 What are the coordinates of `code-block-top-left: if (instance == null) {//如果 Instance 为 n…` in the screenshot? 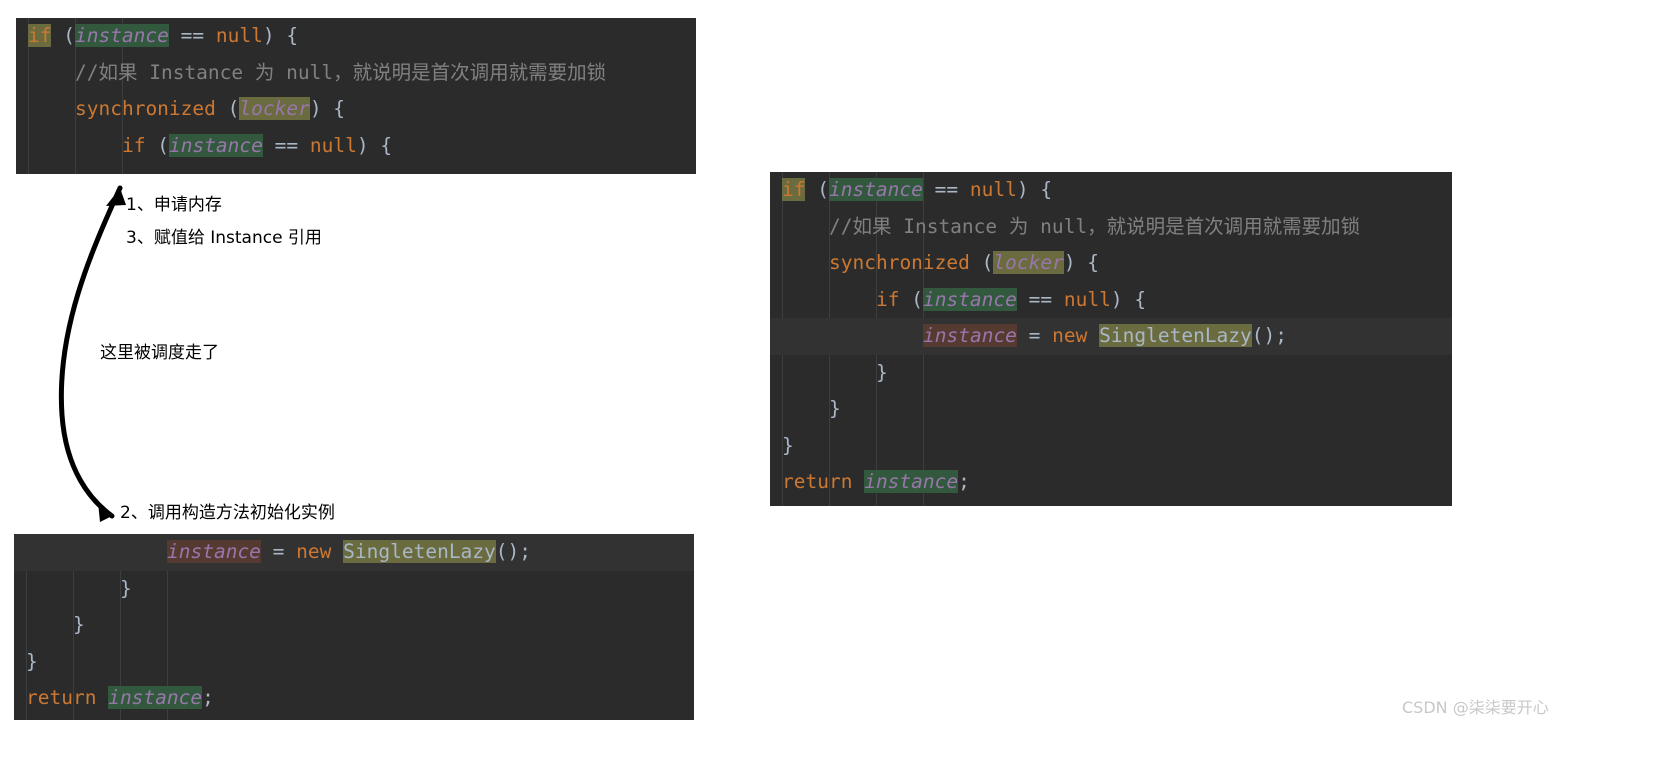 It's located at (356, 96).